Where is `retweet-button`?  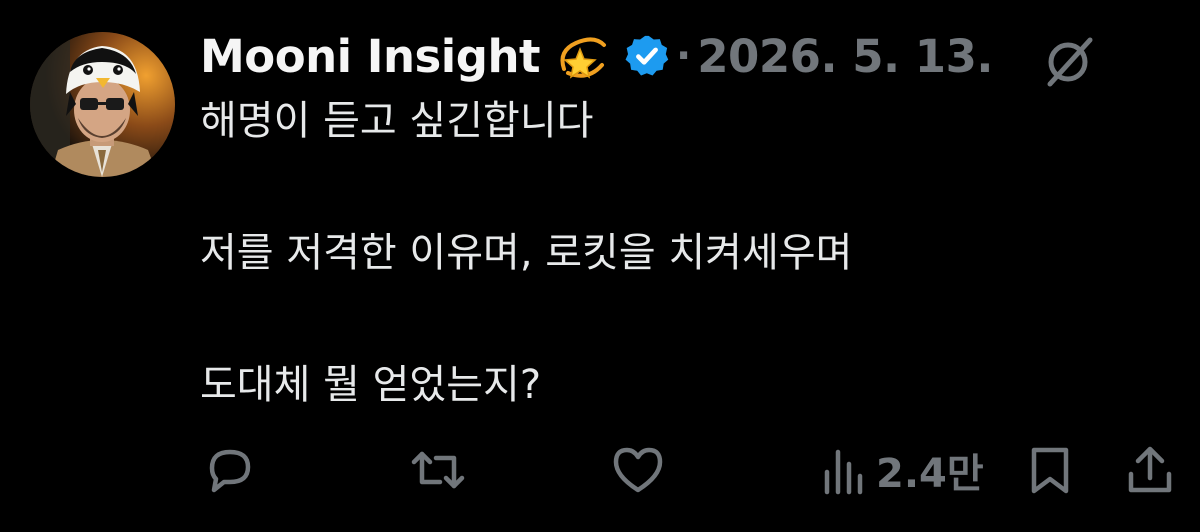
retweet-button is located at coordinates (438, 470).